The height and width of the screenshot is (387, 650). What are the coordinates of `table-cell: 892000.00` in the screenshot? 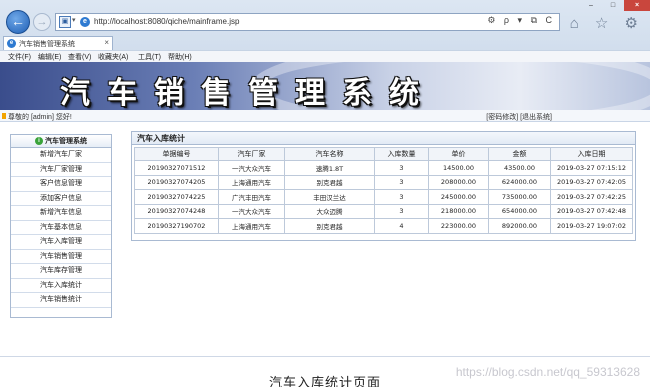 It's located at (519, 226).